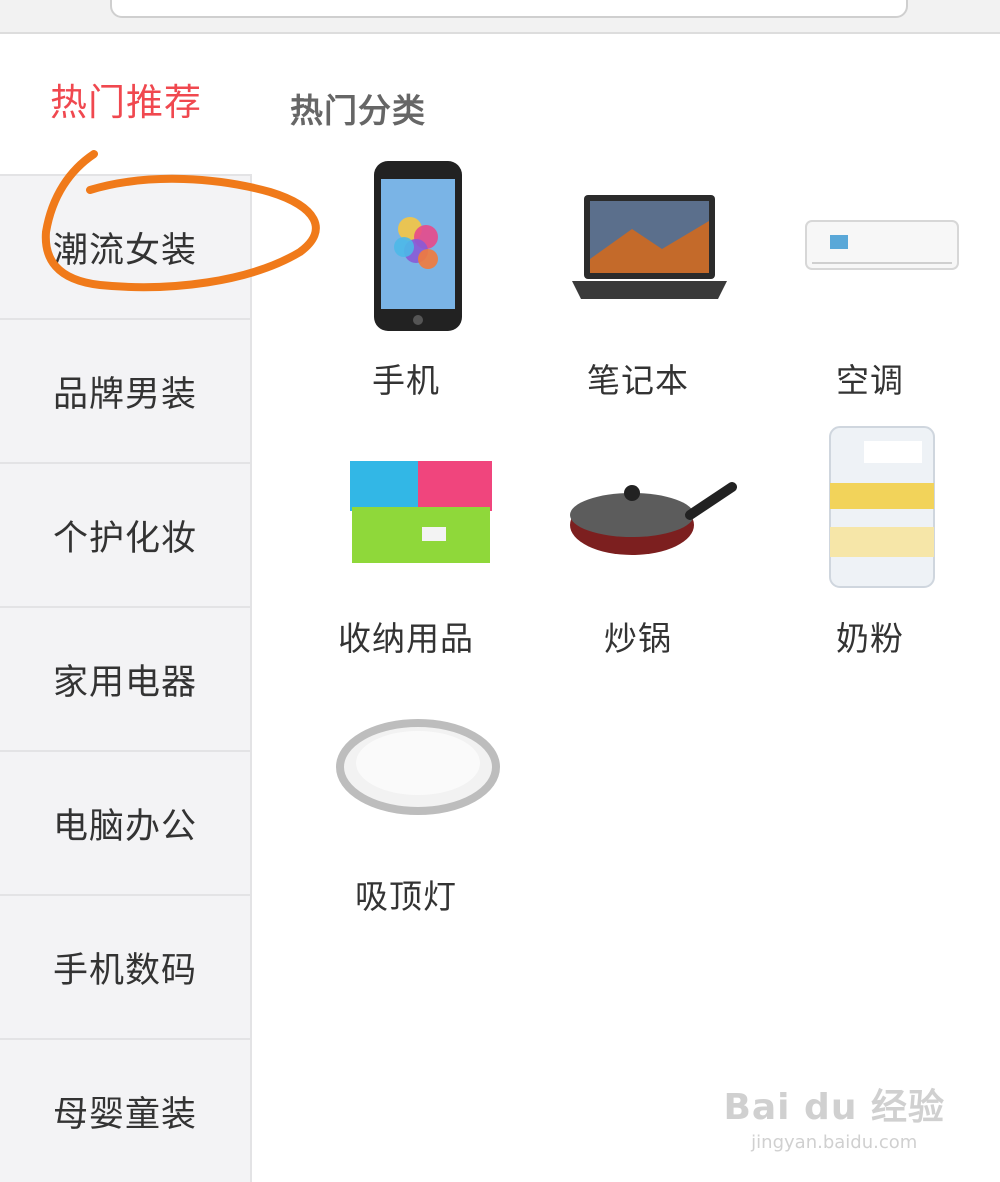  What do you see at coordinates (406, 638) in the screenshot?
I see `product-label: 收纳用品` at bounding box center [406, 638].